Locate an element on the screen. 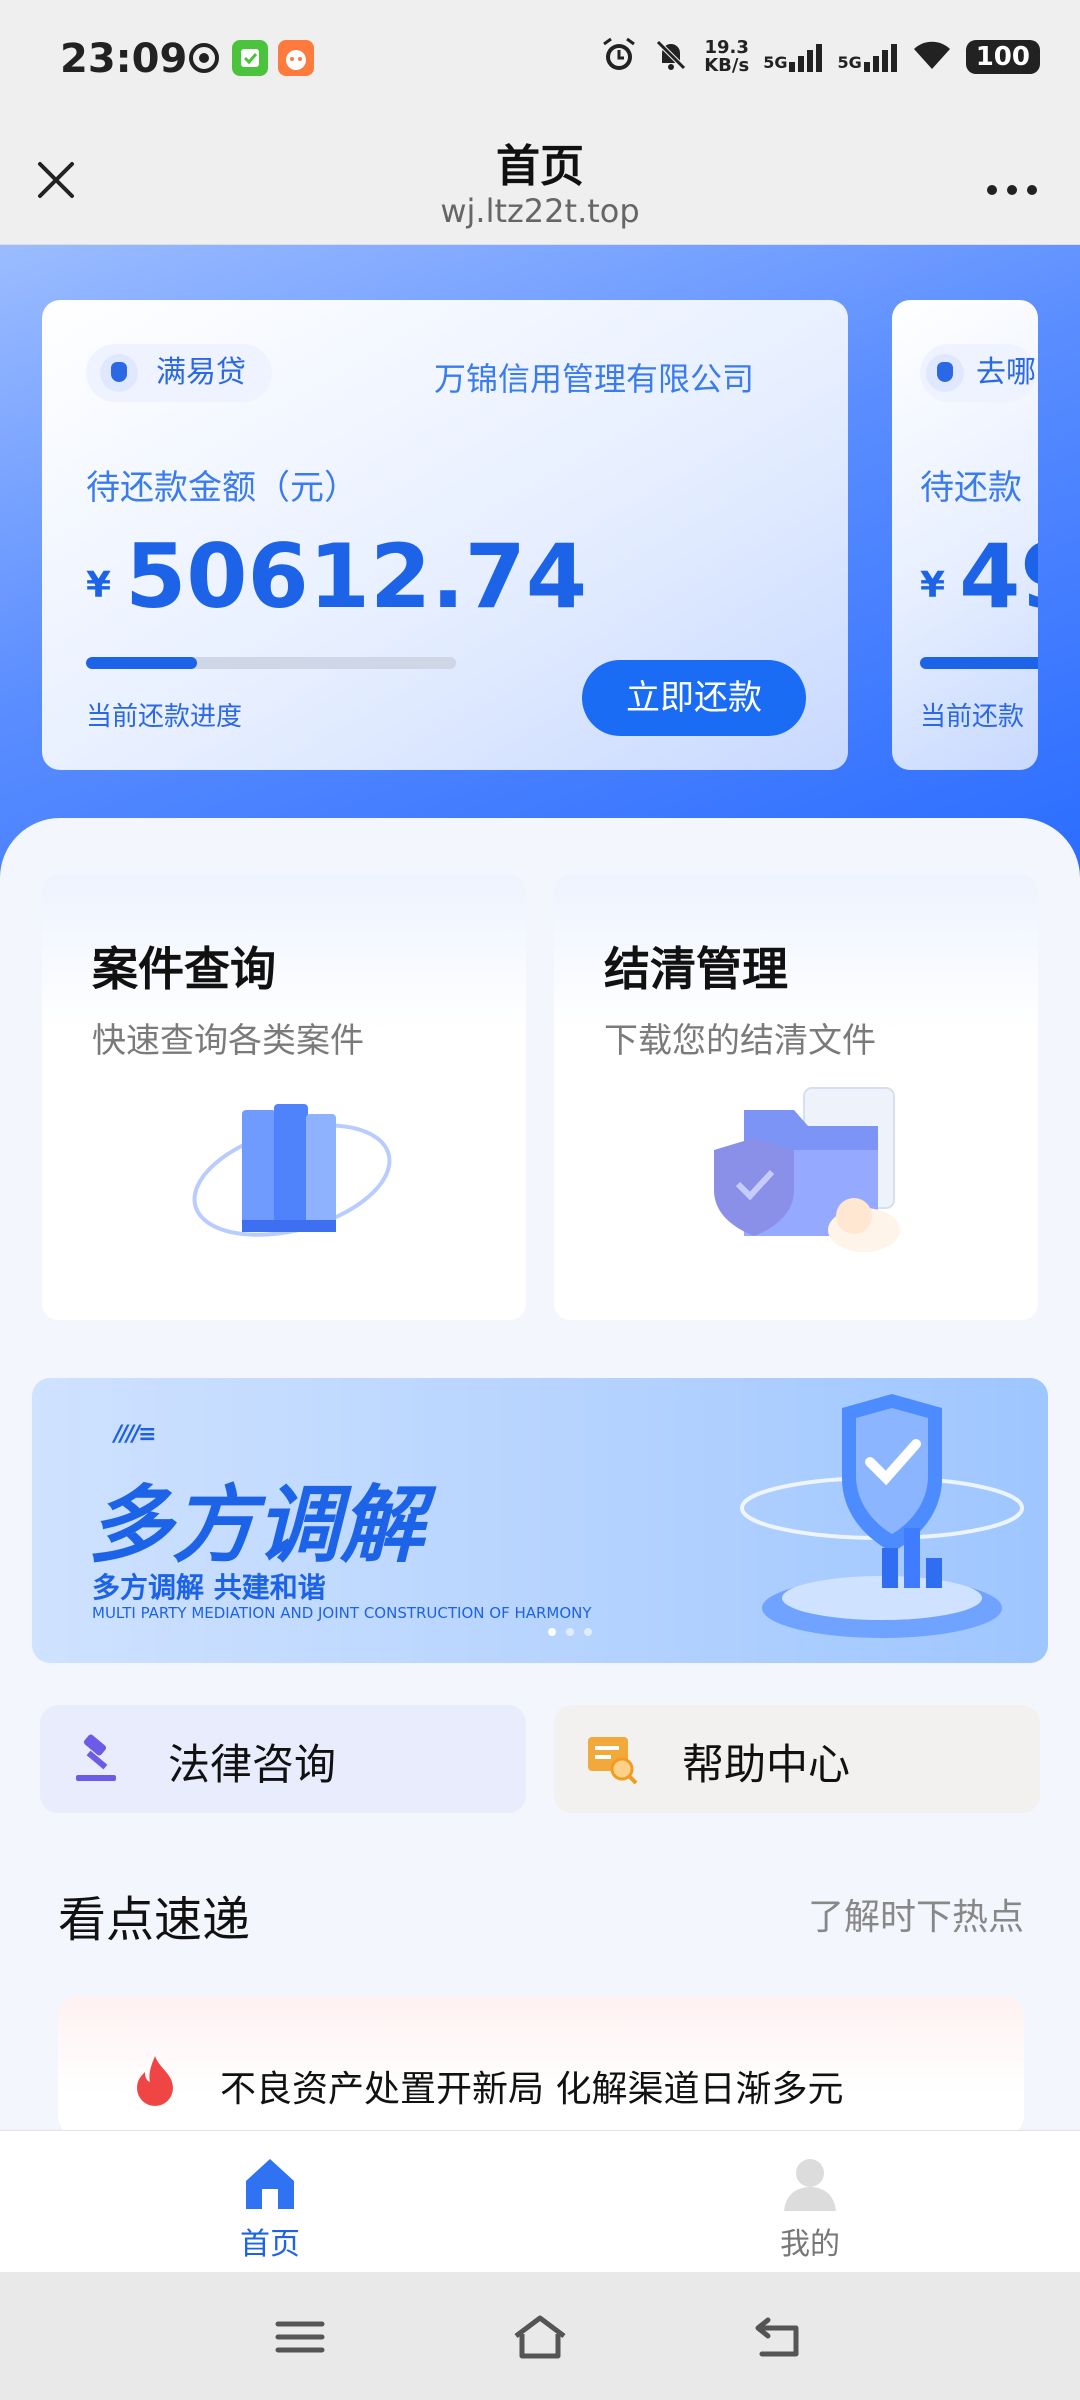  alarm-icon is located at coordinates (619, 57).